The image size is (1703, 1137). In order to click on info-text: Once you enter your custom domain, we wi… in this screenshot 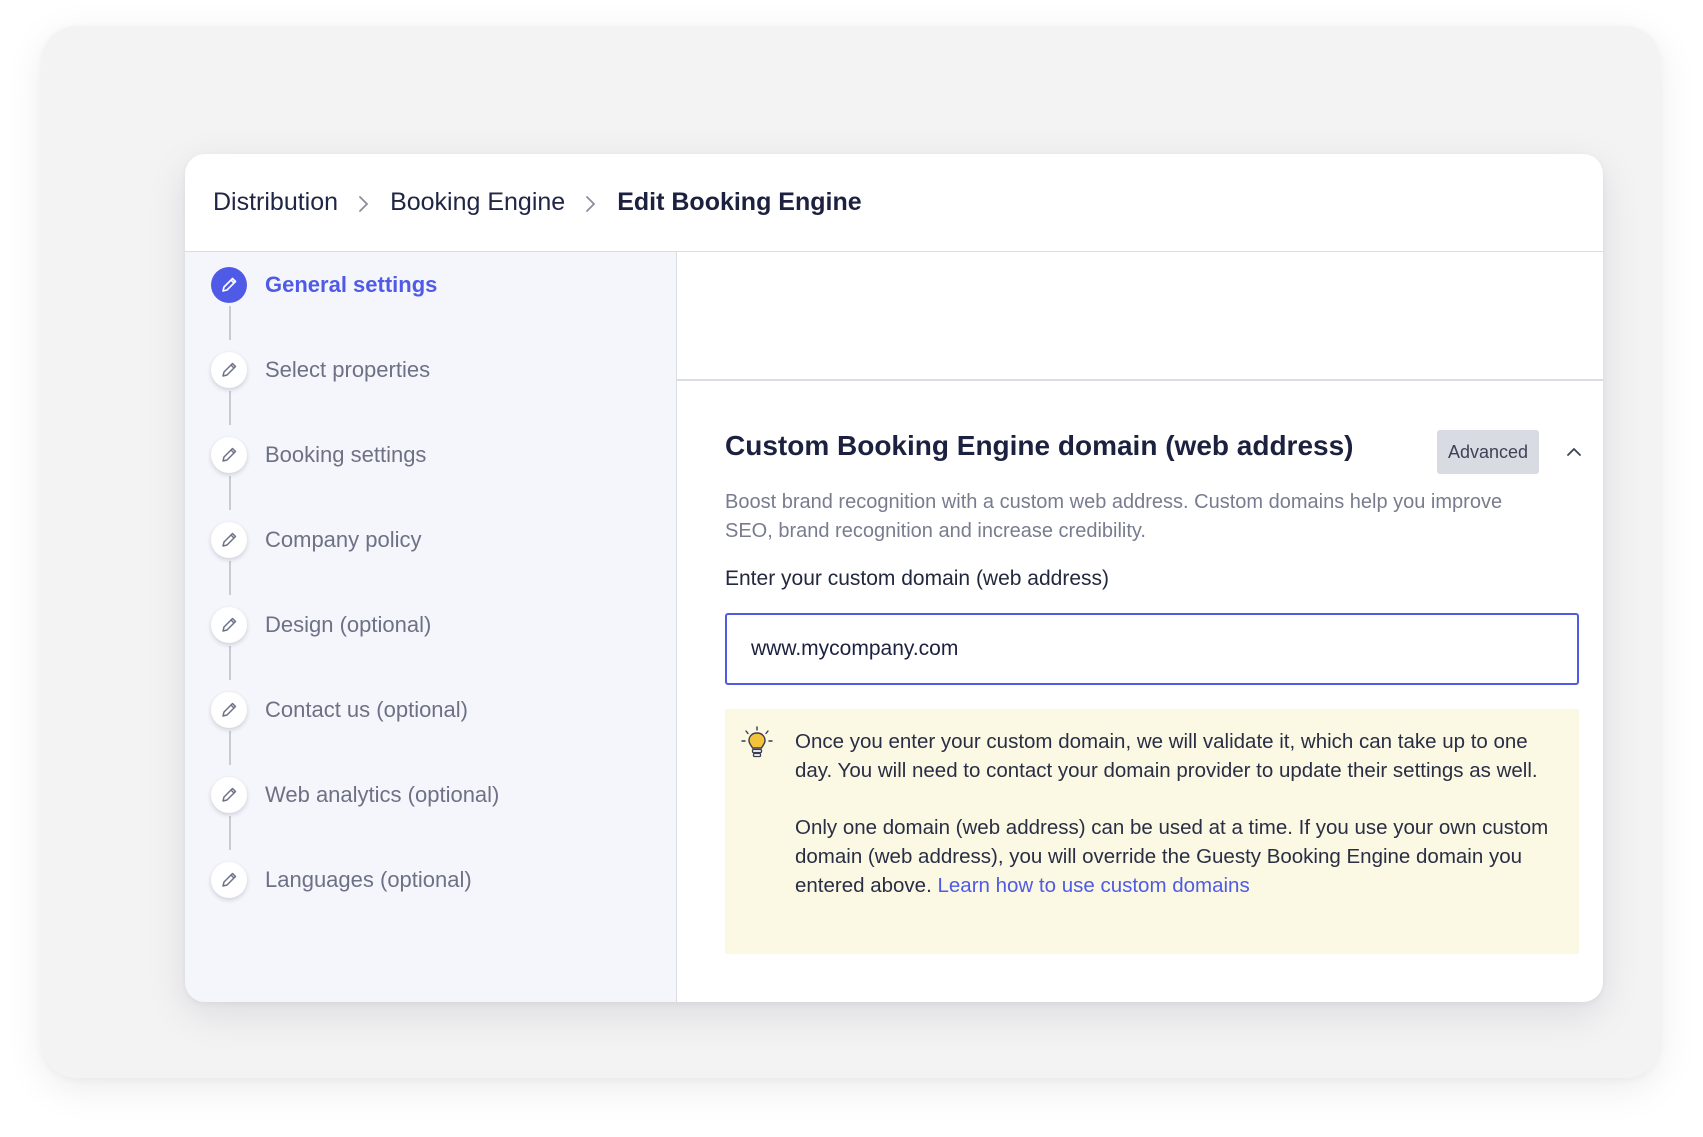, I will do `click(1180, 813)`.